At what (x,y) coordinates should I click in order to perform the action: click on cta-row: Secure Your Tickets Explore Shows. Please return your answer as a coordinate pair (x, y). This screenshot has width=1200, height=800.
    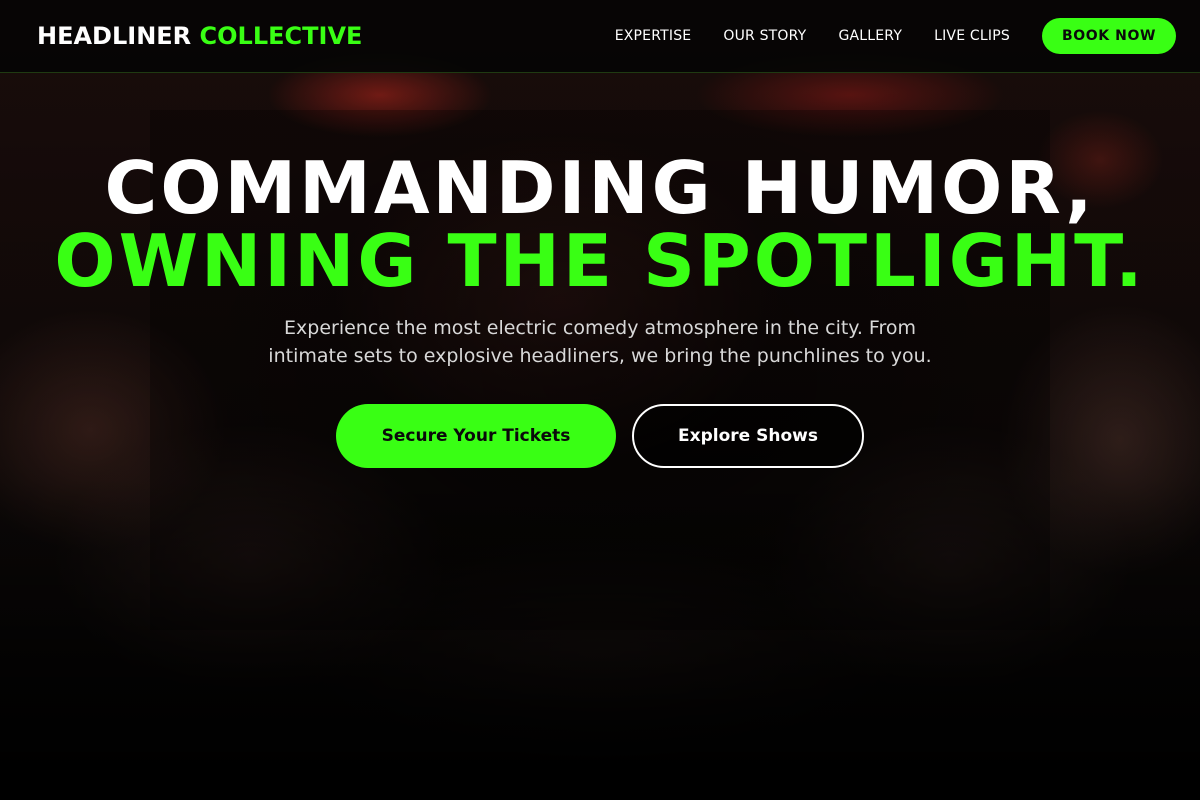
    Looking at the image, I should click on (600, 436).